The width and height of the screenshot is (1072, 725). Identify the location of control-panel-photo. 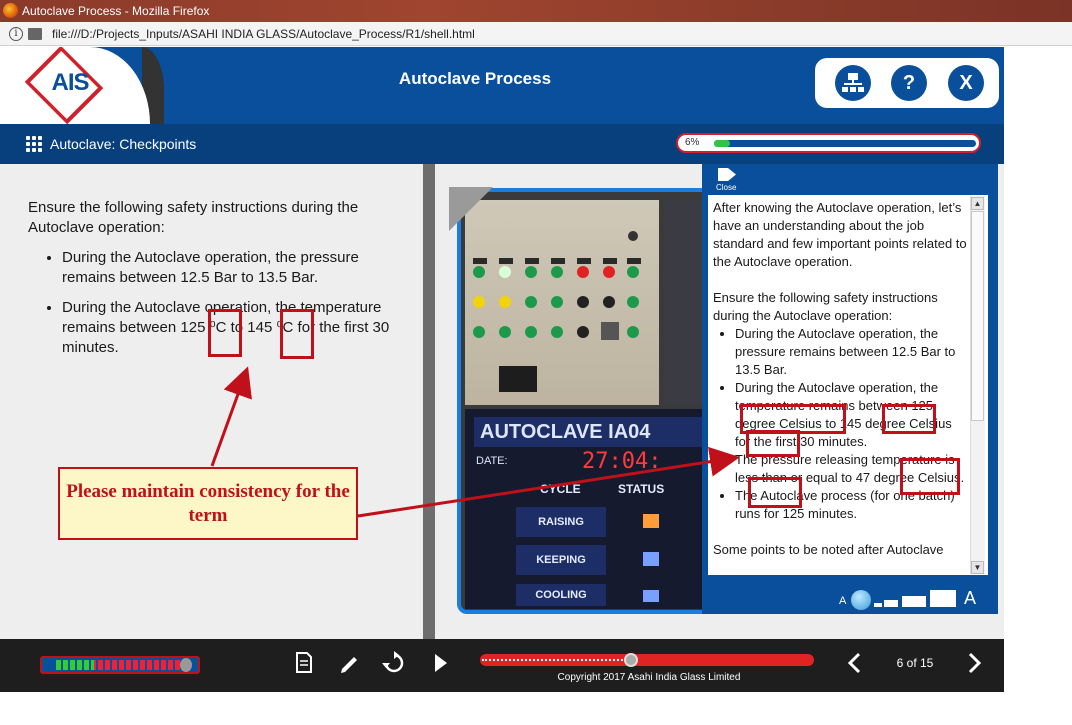
(562, 302).